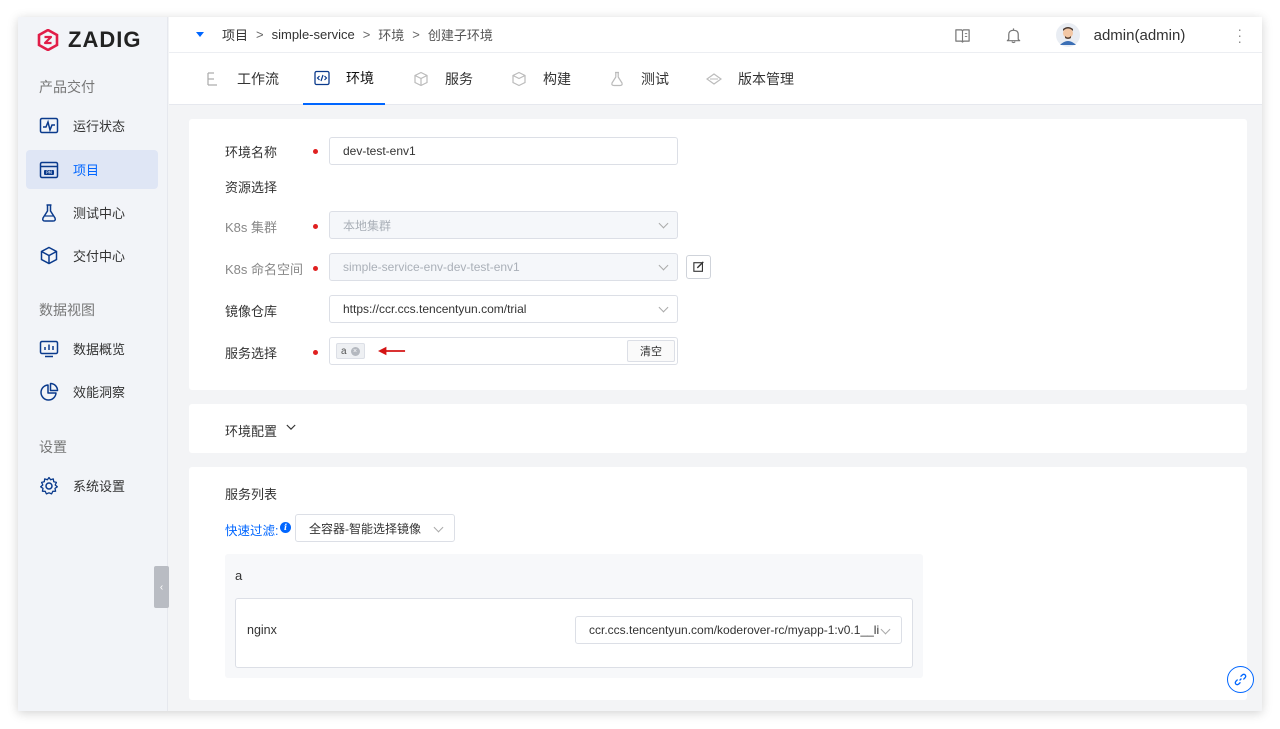 The image size is (1280, 729). Describe the element at coordinates (962, 35) in the screenshot. I see `book-icon` at that location.